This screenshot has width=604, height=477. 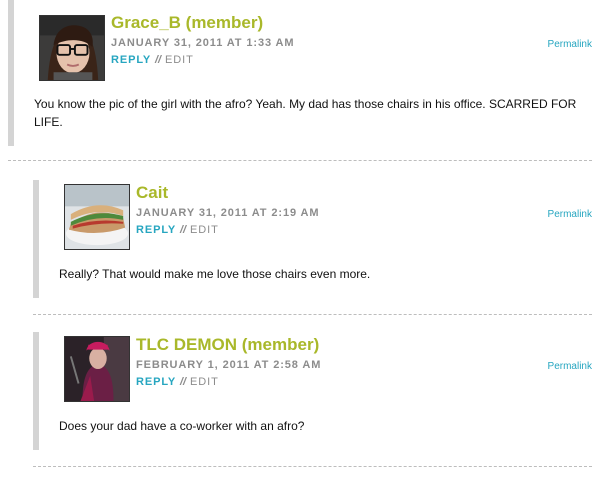 What do you see at coordinates (187, 23) in the screenshot?
I see `comment-author: Grace_B (member)` at bounding box center [187, 23].